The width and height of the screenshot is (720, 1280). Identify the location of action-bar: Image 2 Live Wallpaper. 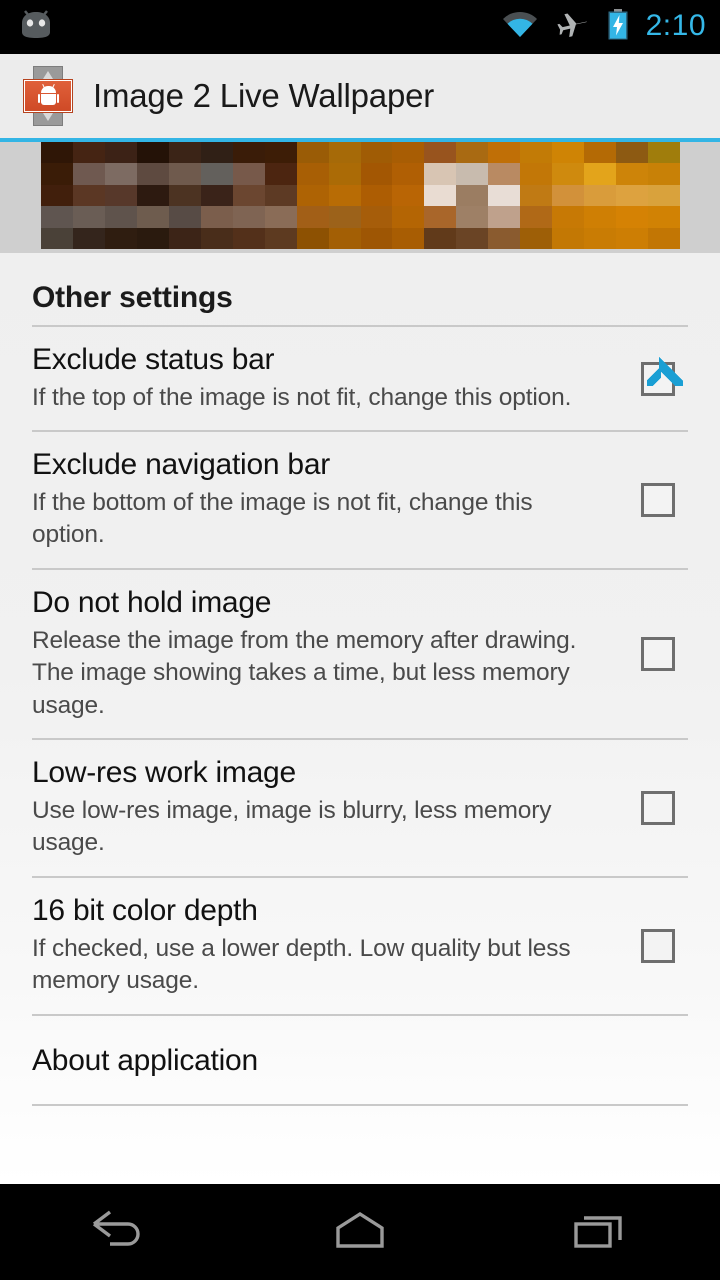
(360, 96).